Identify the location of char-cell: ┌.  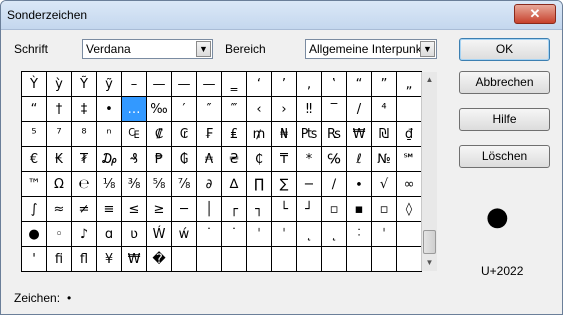
(234, 209).